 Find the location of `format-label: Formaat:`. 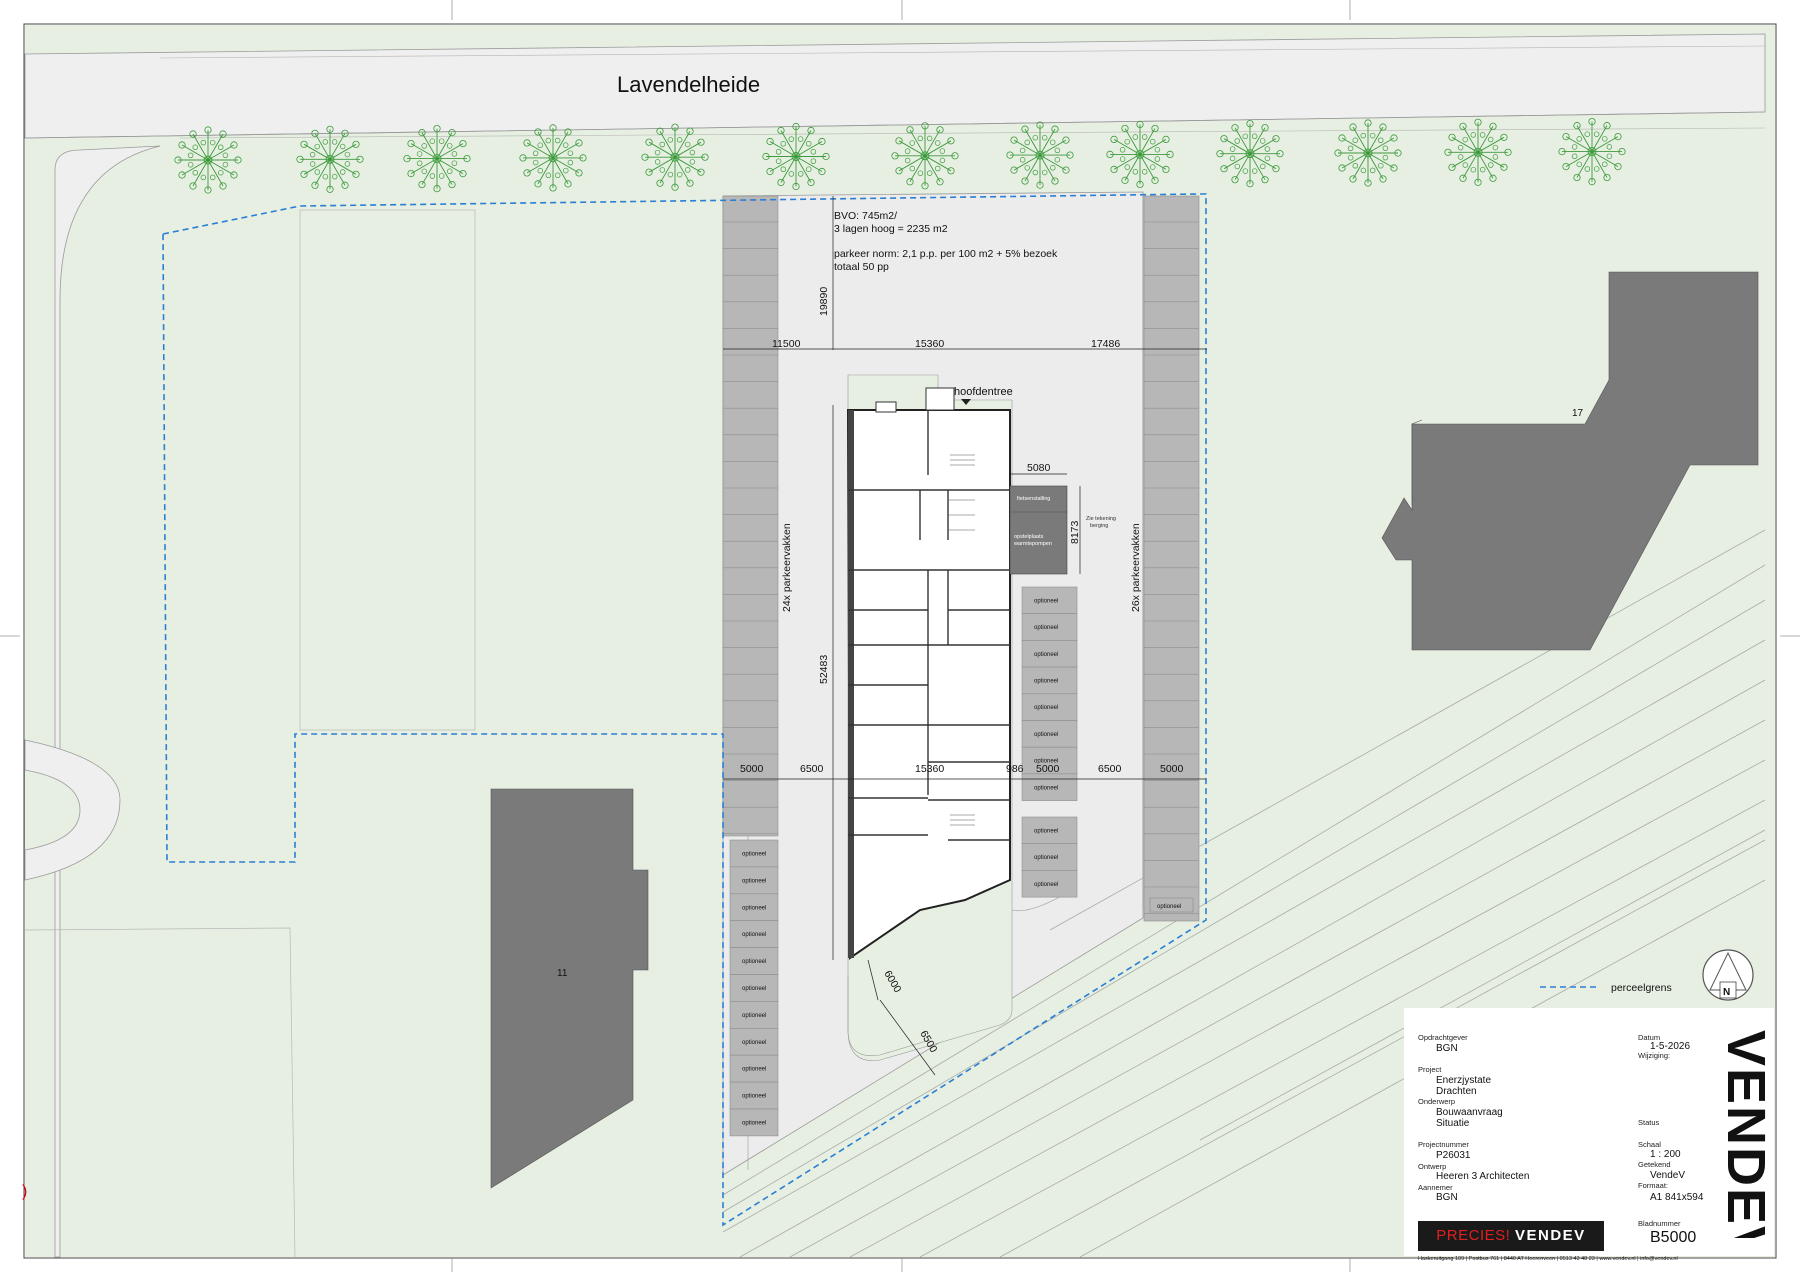

format-label: Formaat: is located at coordinates (1653, 1185).